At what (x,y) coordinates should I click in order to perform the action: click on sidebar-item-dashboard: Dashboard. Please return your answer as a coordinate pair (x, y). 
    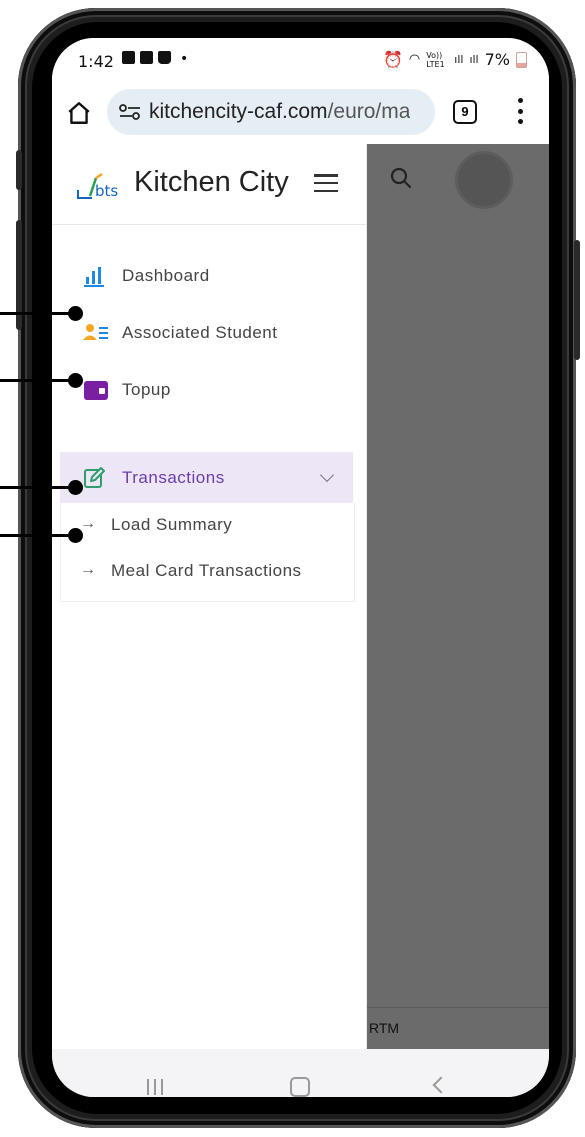
    Looking at the image, I should click on (206, 276).